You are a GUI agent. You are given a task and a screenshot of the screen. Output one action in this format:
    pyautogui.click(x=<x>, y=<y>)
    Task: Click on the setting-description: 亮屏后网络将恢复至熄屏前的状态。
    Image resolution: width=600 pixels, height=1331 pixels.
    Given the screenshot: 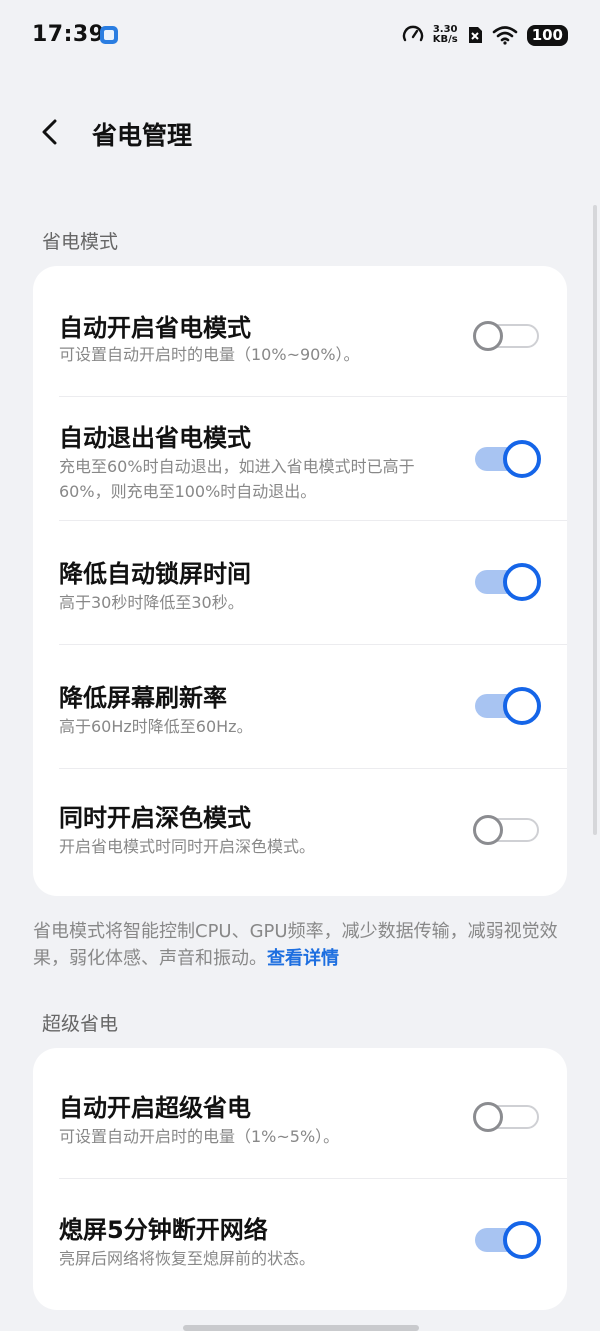 What is the action you would take?
    pyautogui.click(x=187, y=1258)
    